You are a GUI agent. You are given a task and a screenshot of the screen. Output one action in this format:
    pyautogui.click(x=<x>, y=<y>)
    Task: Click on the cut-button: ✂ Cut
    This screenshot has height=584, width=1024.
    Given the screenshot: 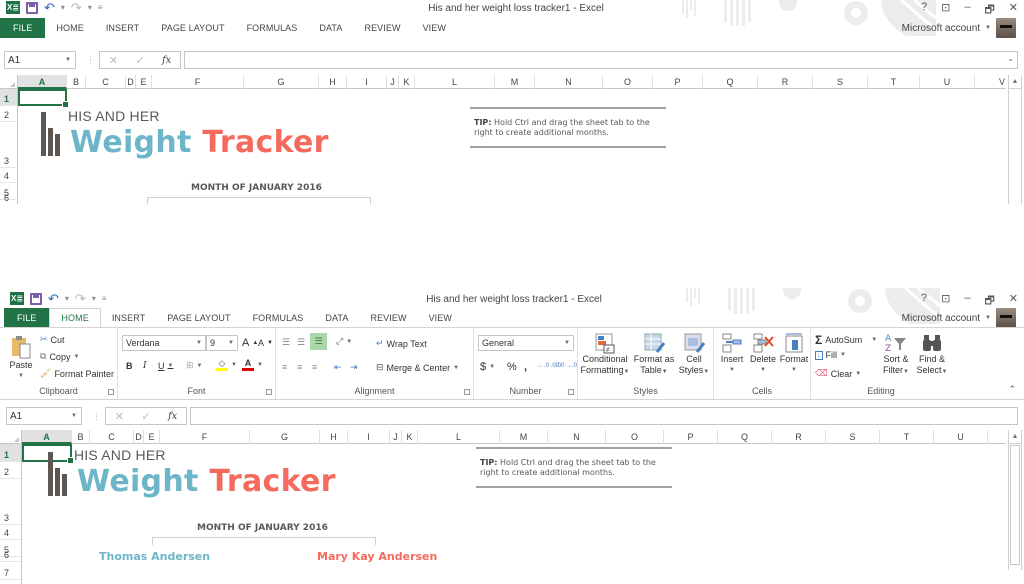 What is the action you would take?
    pyautogui.click(x=52, y=339)
    